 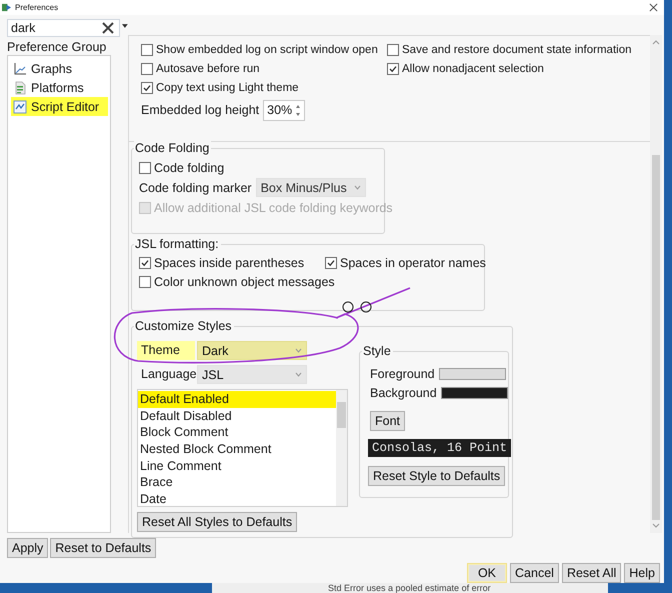 What do you see at coordinates (195, 187) in the screenshot?
I see `field-label: Code folding marker` at bounding box center [195, 187].